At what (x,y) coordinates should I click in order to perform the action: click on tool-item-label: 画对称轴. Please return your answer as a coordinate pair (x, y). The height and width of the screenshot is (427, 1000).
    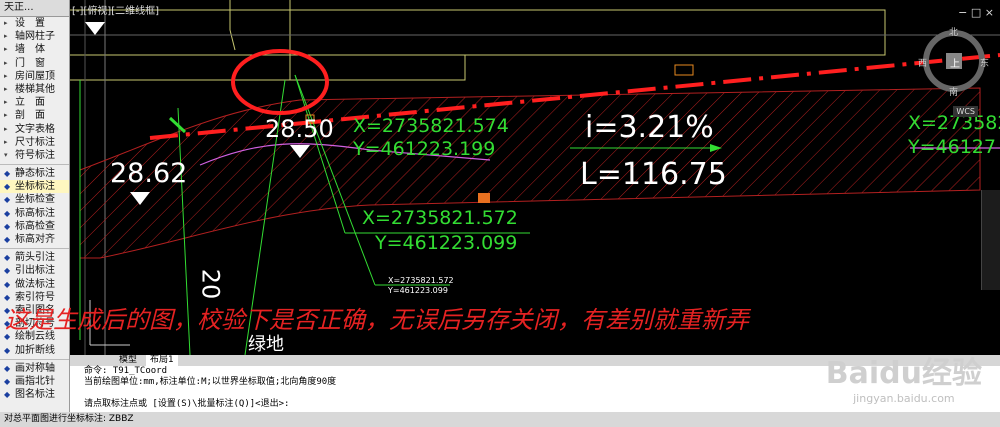
    Looking at the image, I should click on (35, 368).